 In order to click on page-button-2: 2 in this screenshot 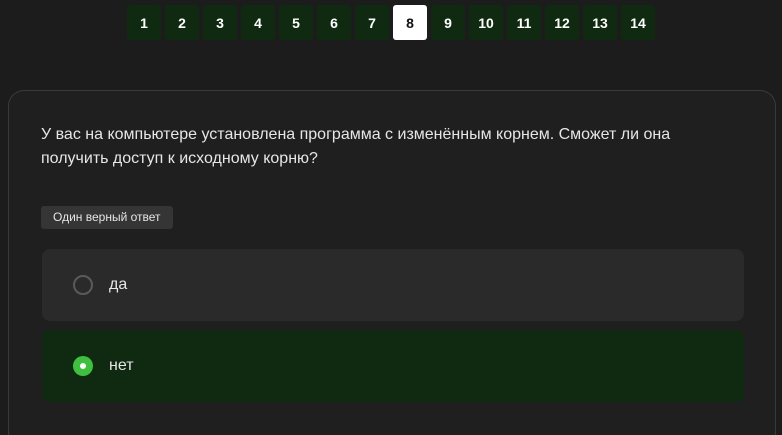, I will do `click(182, 22)`.